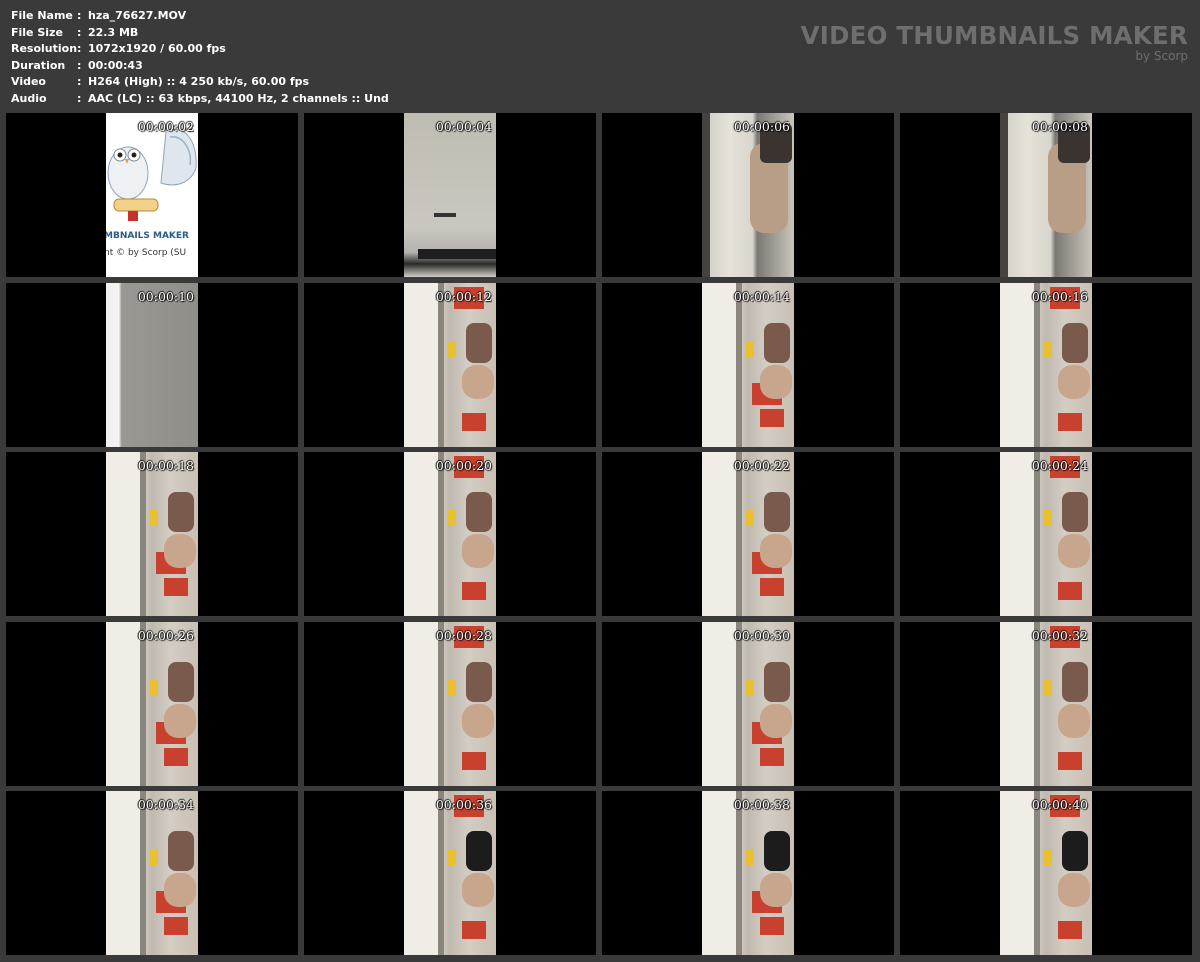  I want to click on thumbnail-cell: 00:00:06, so click(748, 195).